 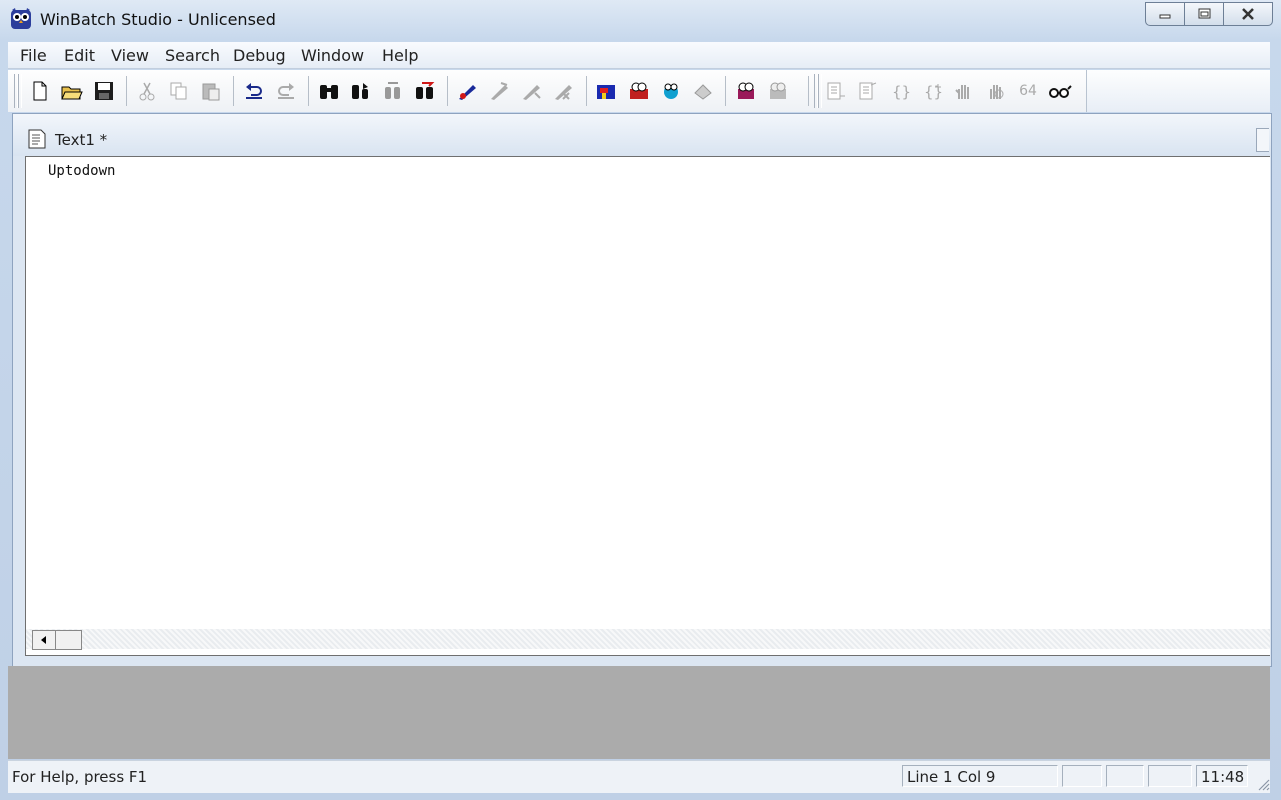 I want to click on status-help-text: For Help, press F1, so click(x=80, y=777).